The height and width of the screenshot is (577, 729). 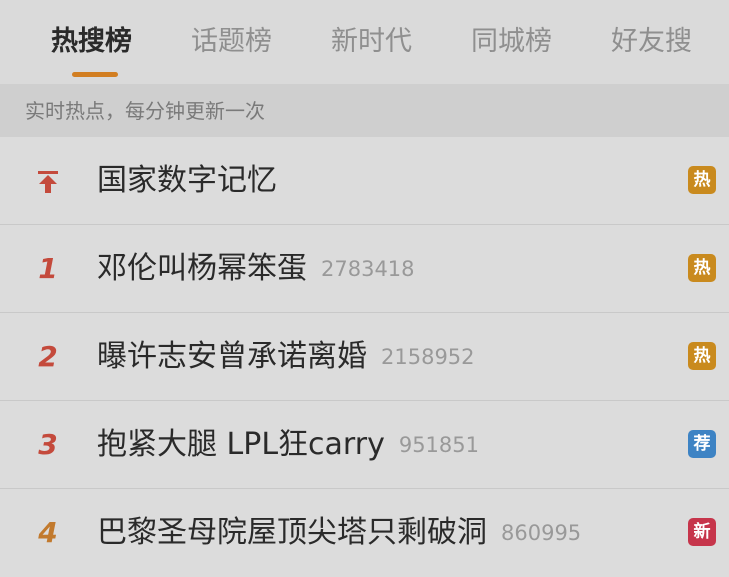 I want to click on tab-friends: 好友搜, so click(x=651, y=42).